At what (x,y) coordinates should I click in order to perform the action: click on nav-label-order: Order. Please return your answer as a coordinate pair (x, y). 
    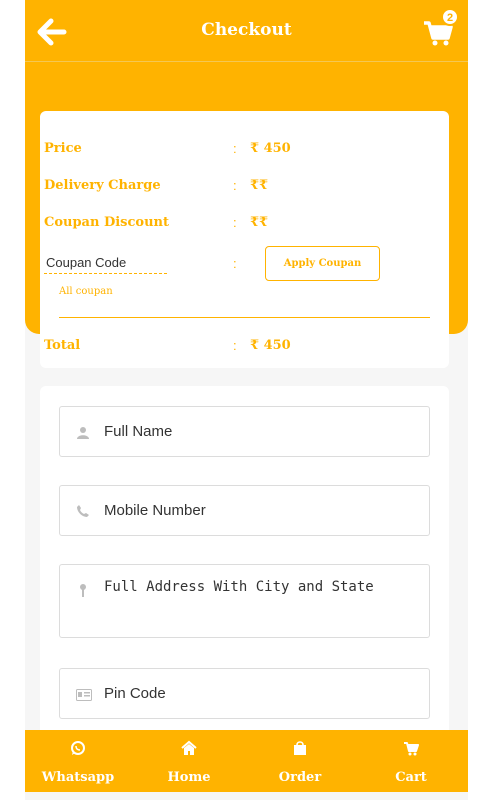
    Looking at the image, I should click on (300, 777).